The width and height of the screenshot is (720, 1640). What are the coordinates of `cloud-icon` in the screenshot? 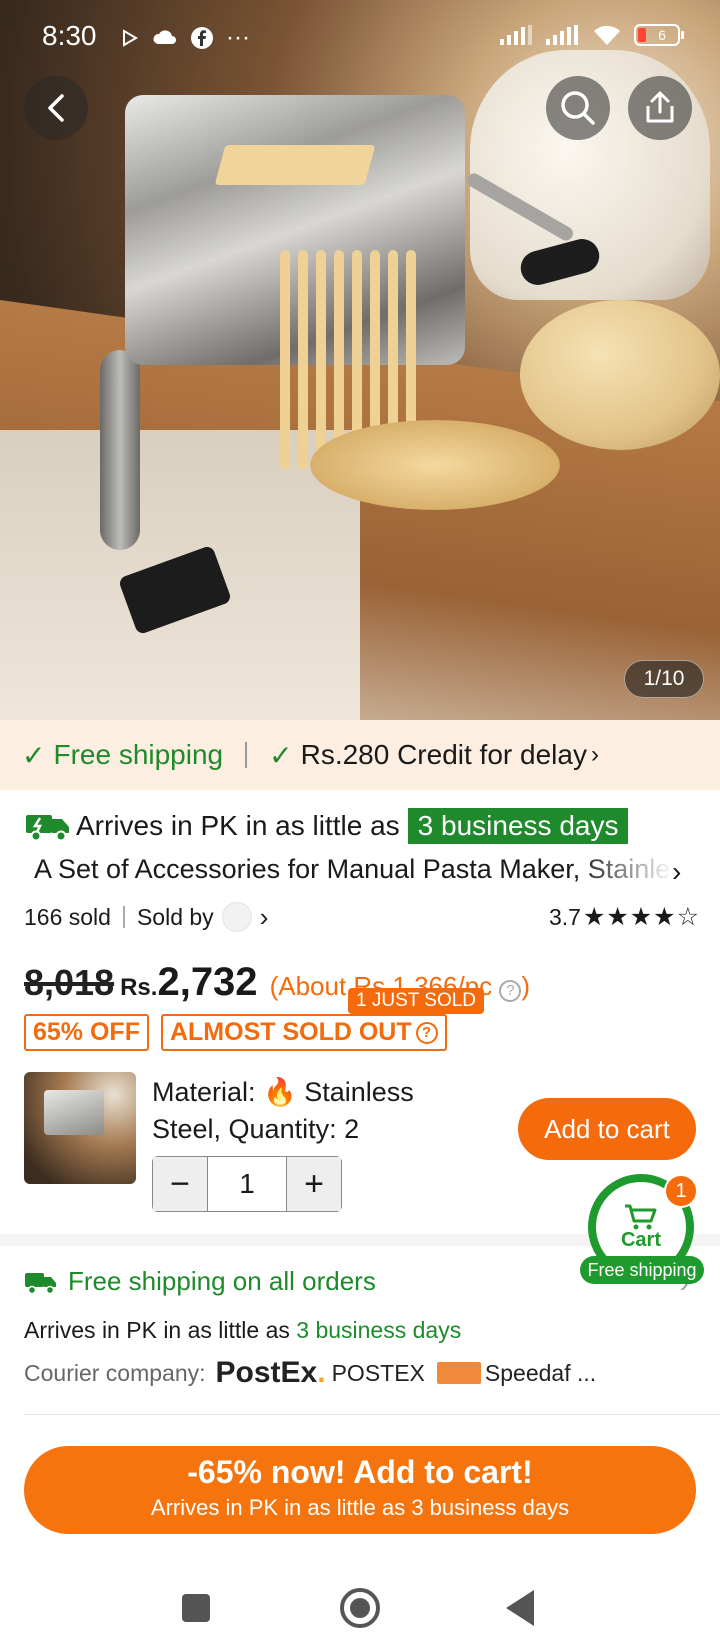 It's located at (164, 37).